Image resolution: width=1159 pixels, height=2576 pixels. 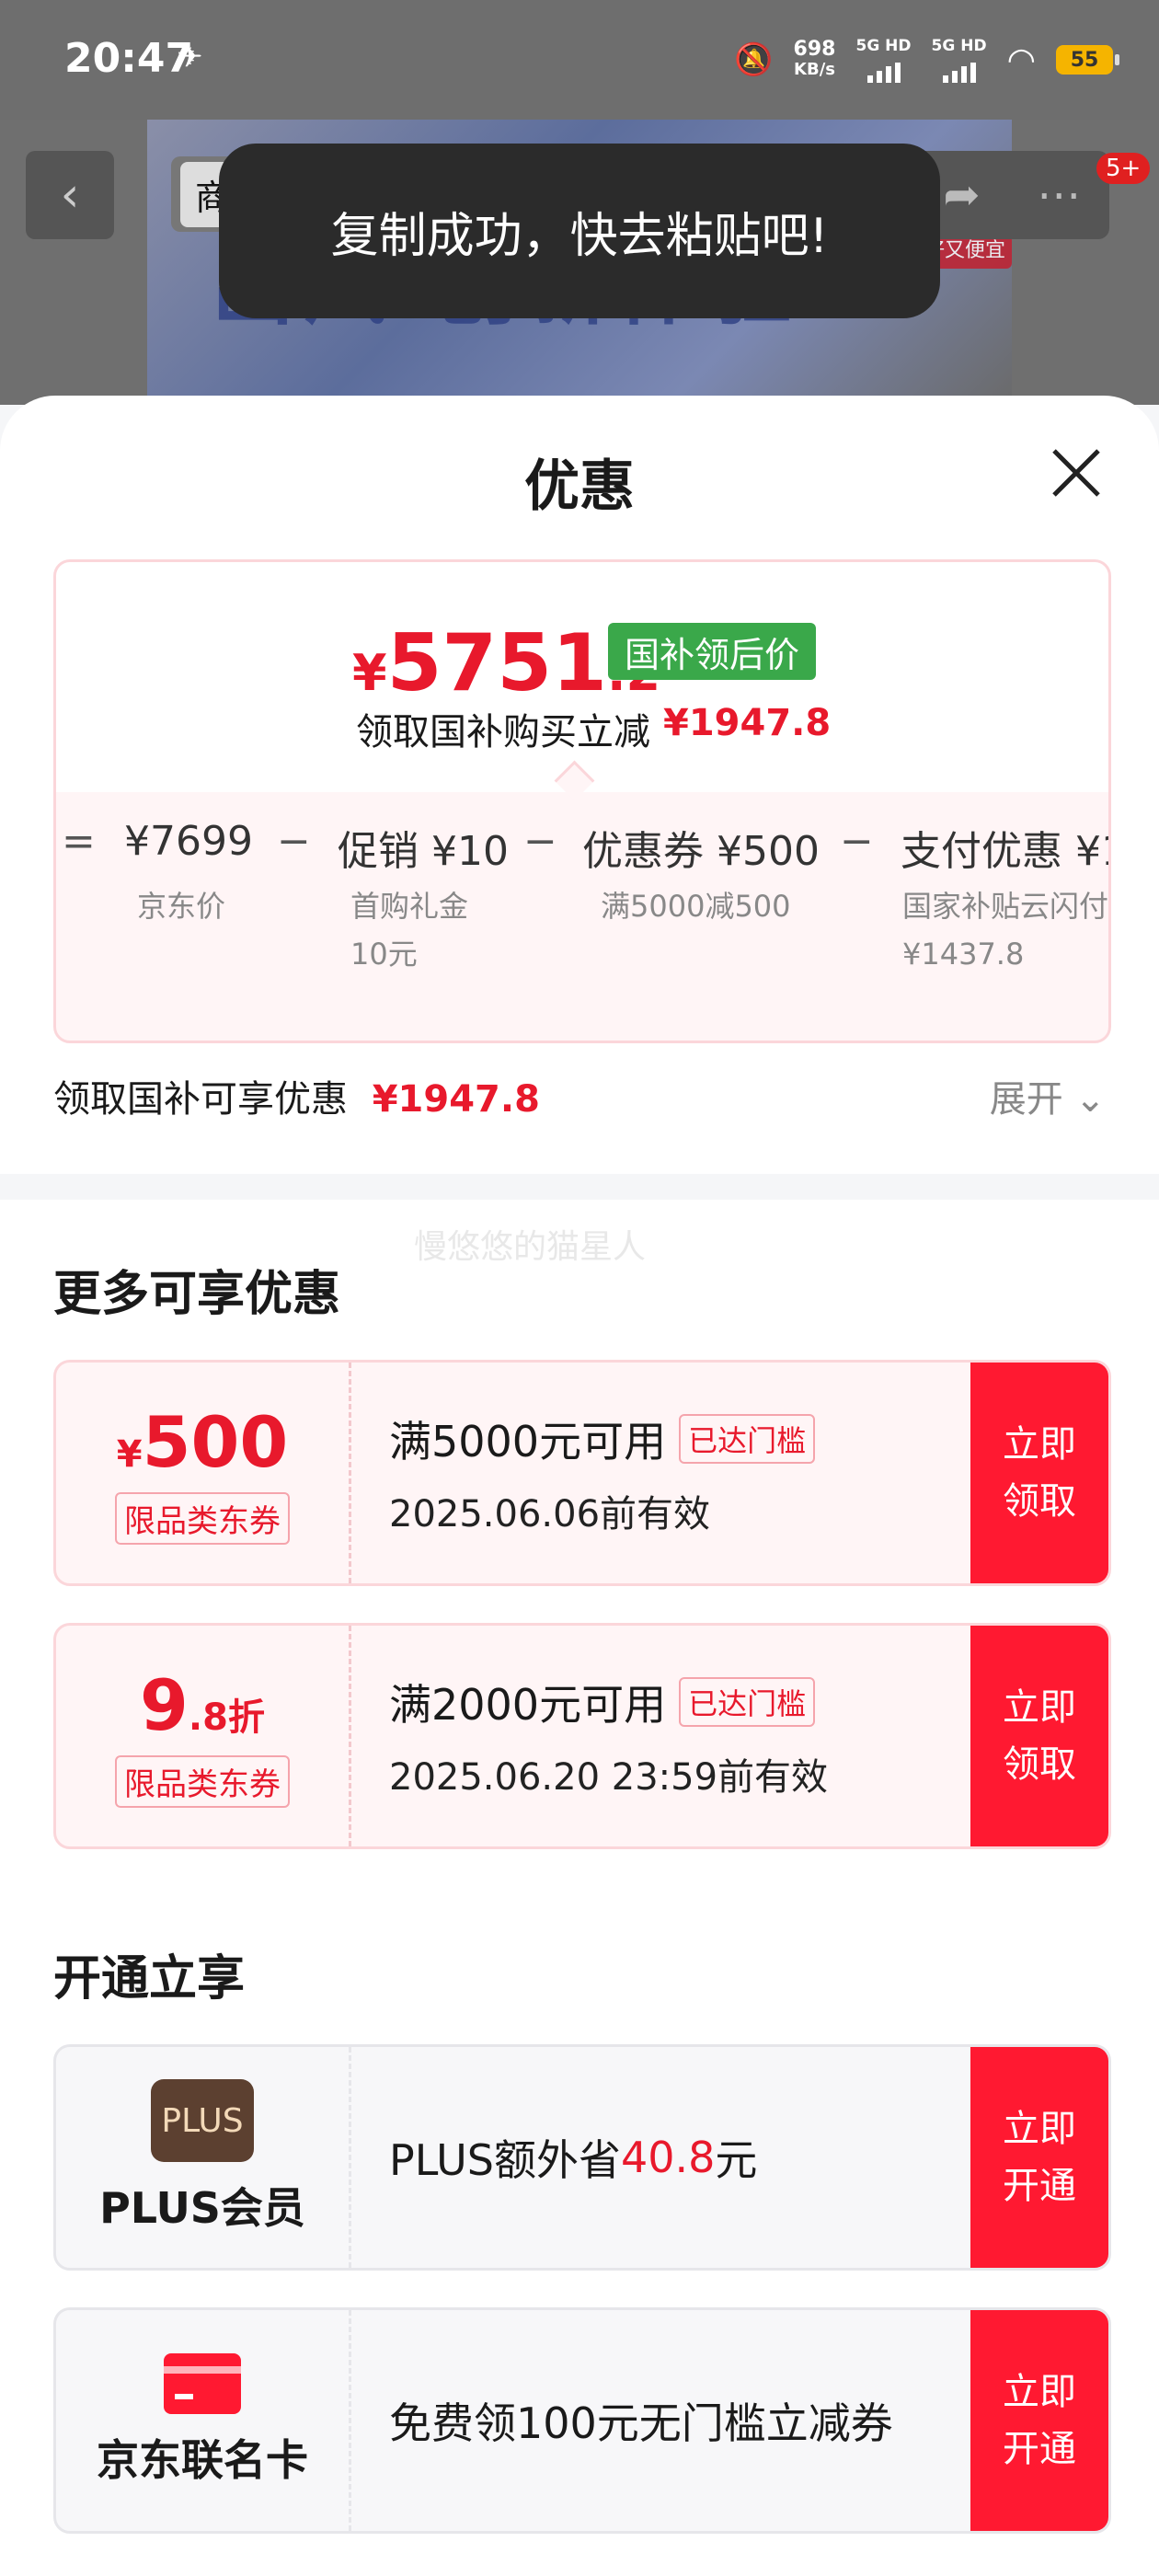 I want to click on calc-label: 京东价, so click(x=181, y=906).